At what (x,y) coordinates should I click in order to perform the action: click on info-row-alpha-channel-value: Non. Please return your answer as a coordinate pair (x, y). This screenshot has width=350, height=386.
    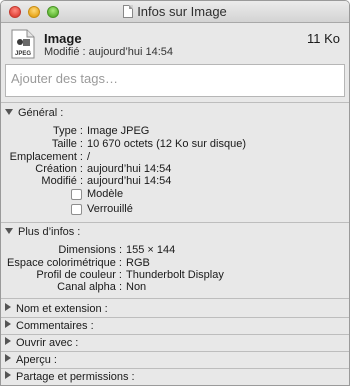
    Looking at the image, I should click on (136, 287).